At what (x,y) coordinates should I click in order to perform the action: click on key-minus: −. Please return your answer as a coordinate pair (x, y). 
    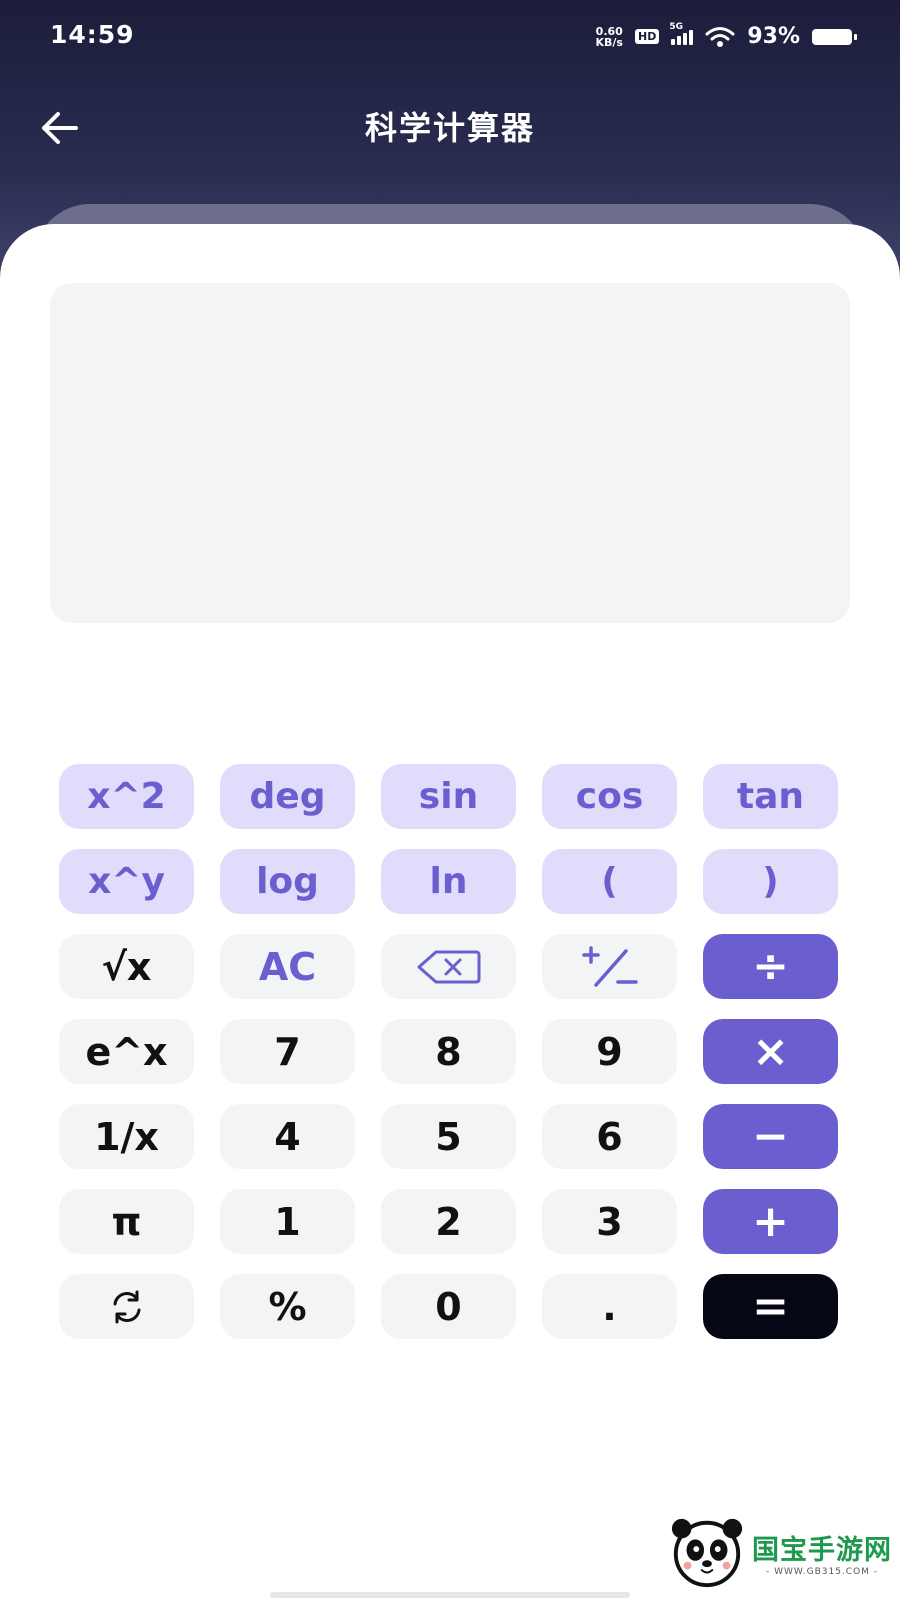
    Looking at the image, I should click on (770, 1136).